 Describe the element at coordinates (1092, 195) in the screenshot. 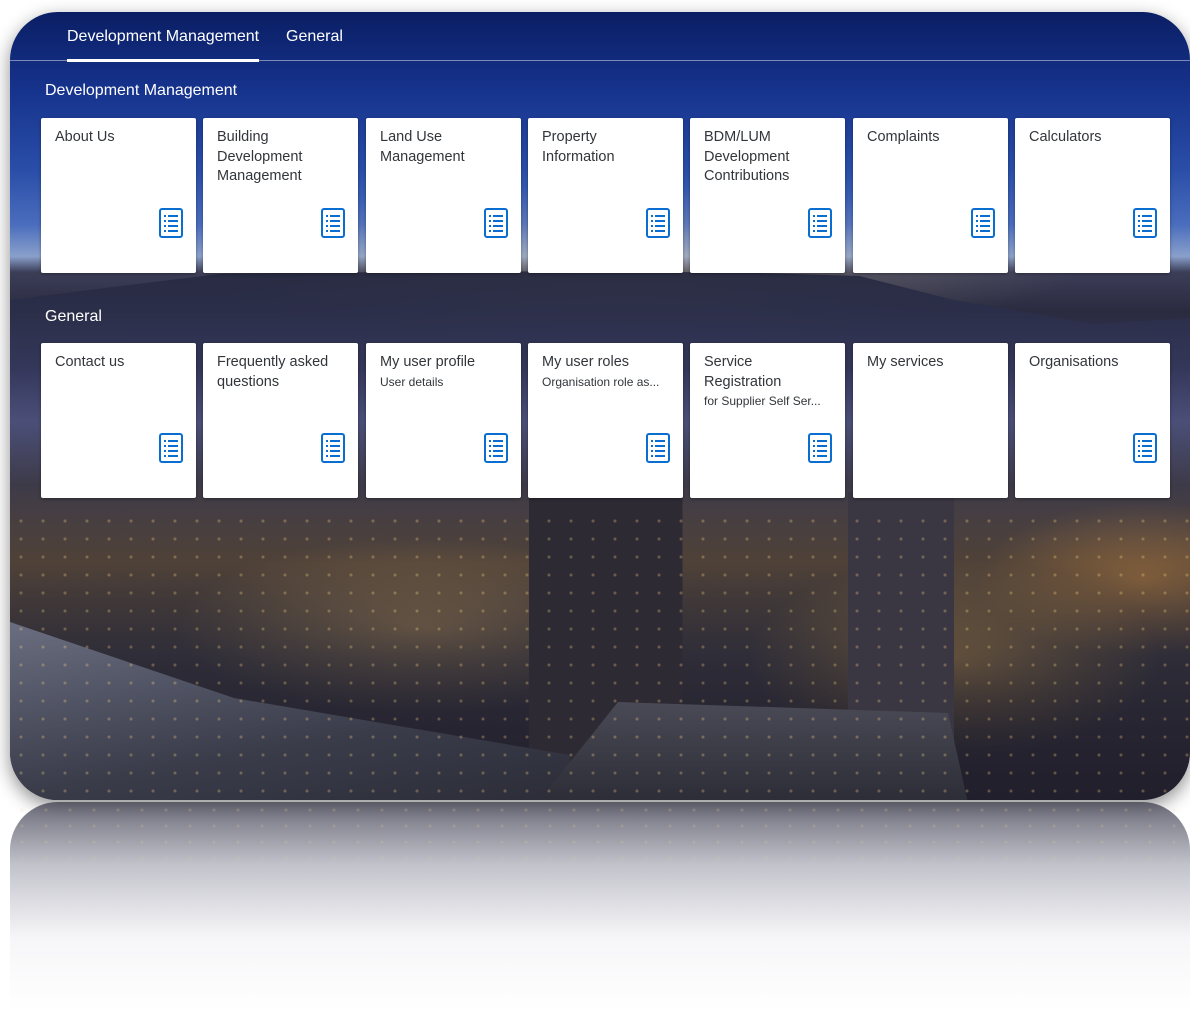

I see `tile-calculators: Calculators` at that location.